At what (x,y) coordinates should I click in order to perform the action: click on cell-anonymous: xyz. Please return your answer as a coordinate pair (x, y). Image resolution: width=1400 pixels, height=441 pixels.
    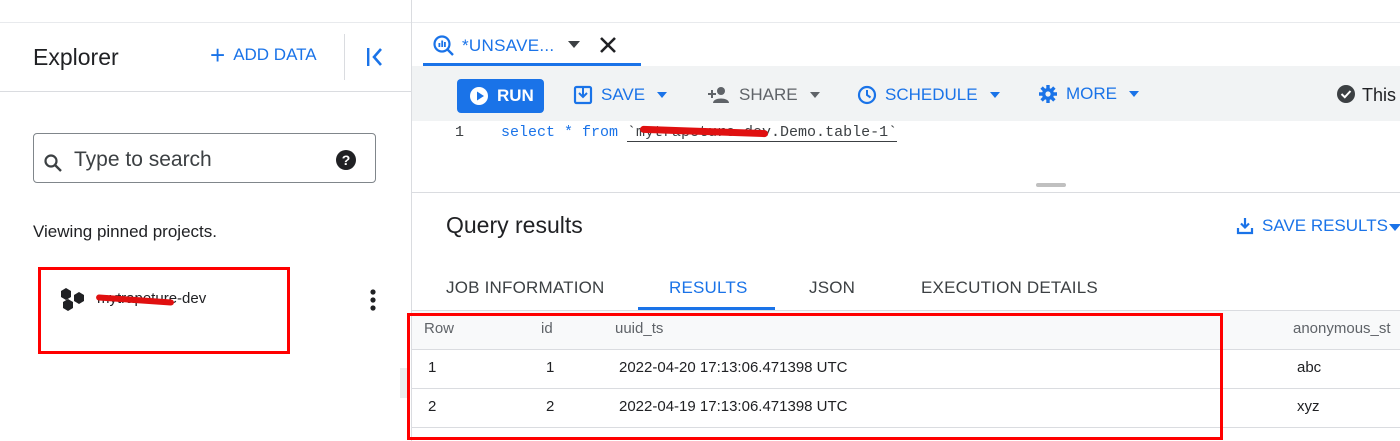
    Looking at the image, I should click on (1308, 406).